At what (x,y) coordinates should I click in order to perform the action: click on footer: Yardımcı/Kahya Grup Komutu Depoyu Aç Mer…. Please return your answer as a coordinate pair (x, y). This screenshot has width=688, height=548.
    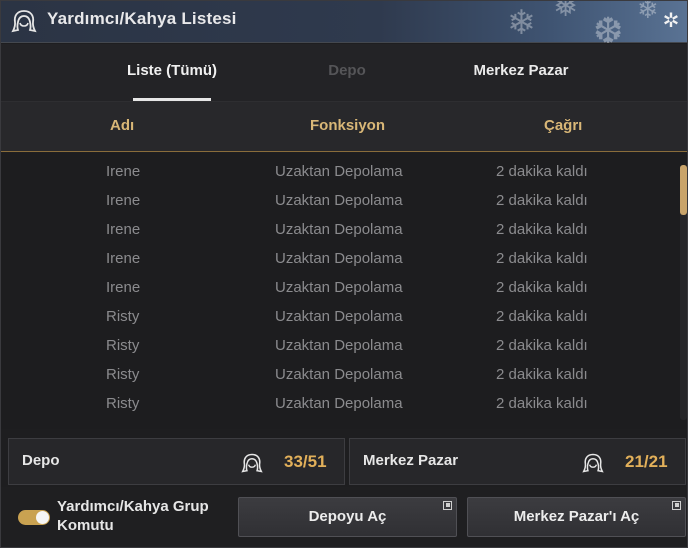
    Looking at the image, I should click on (344, 517).